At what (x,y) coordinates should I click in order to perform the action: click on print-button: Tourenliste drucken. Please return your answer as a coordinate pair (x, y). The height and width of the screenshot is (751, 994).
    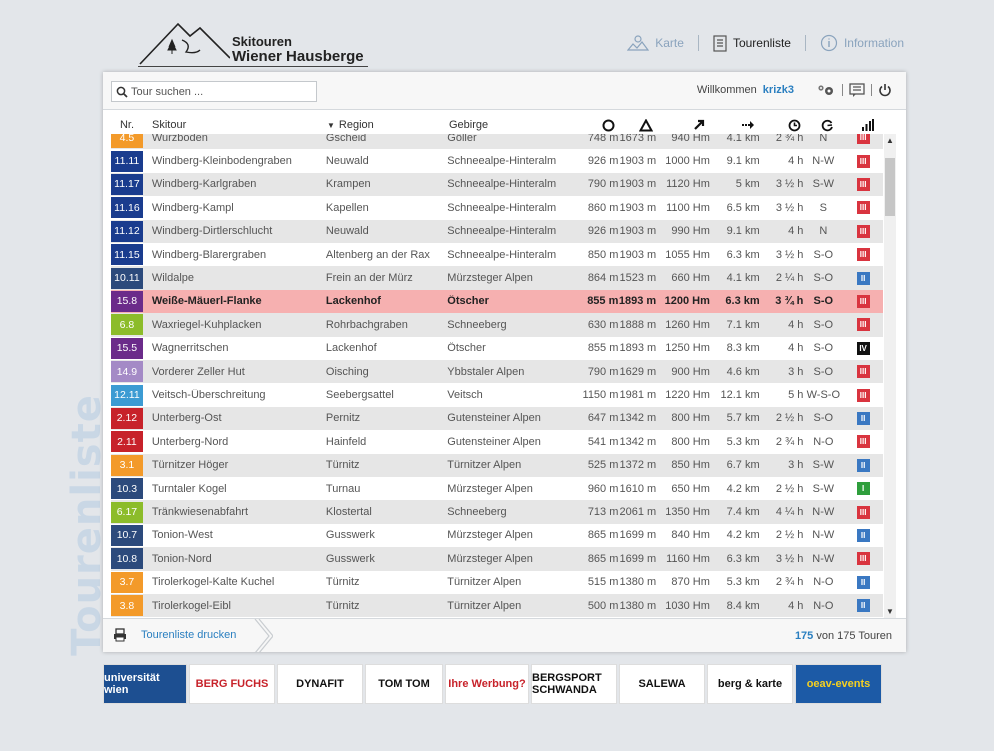
    Looking at the image, I should click on (174, 635).